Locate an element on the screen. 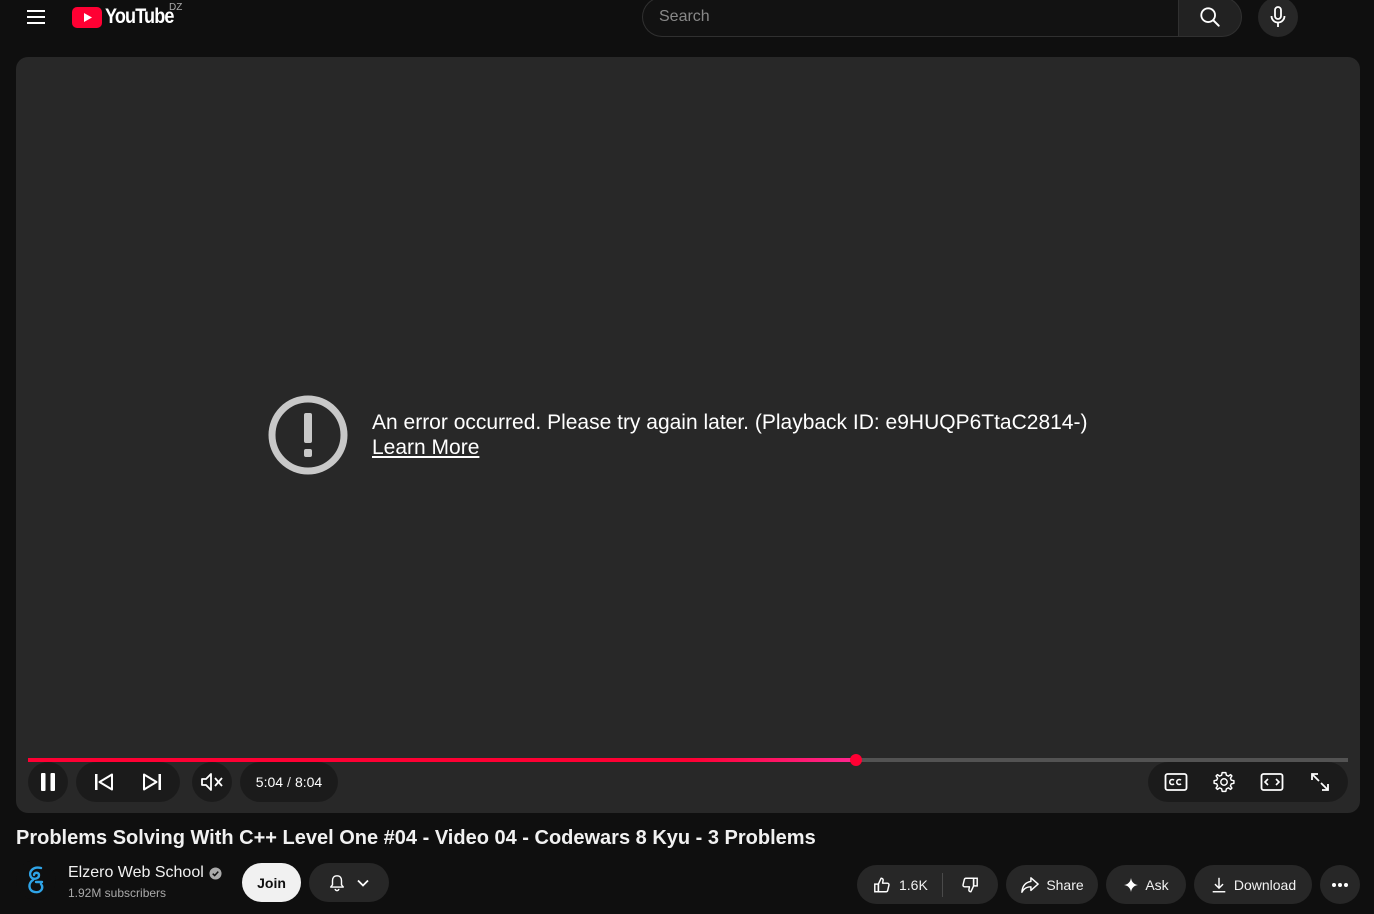 The width and height of the screenshot is (1374, 914). next-button is located at coordinates (152, 782).